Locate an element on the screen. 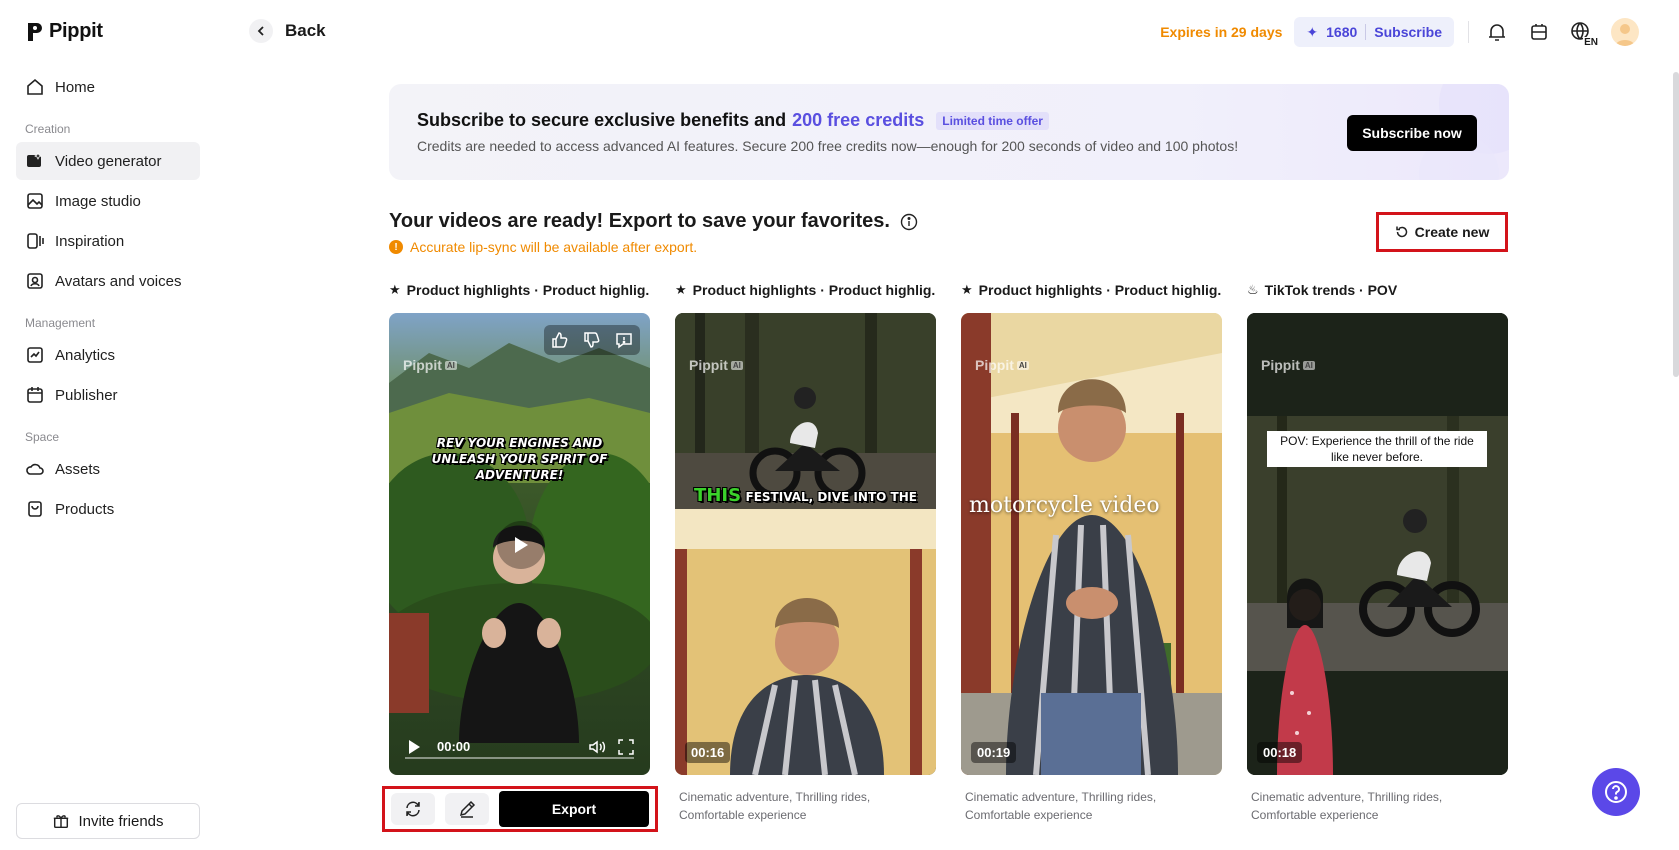 This screenshot has height=850, width=1679. banner-title-highlight: 200 free credits is located at coordinates (858, 120).